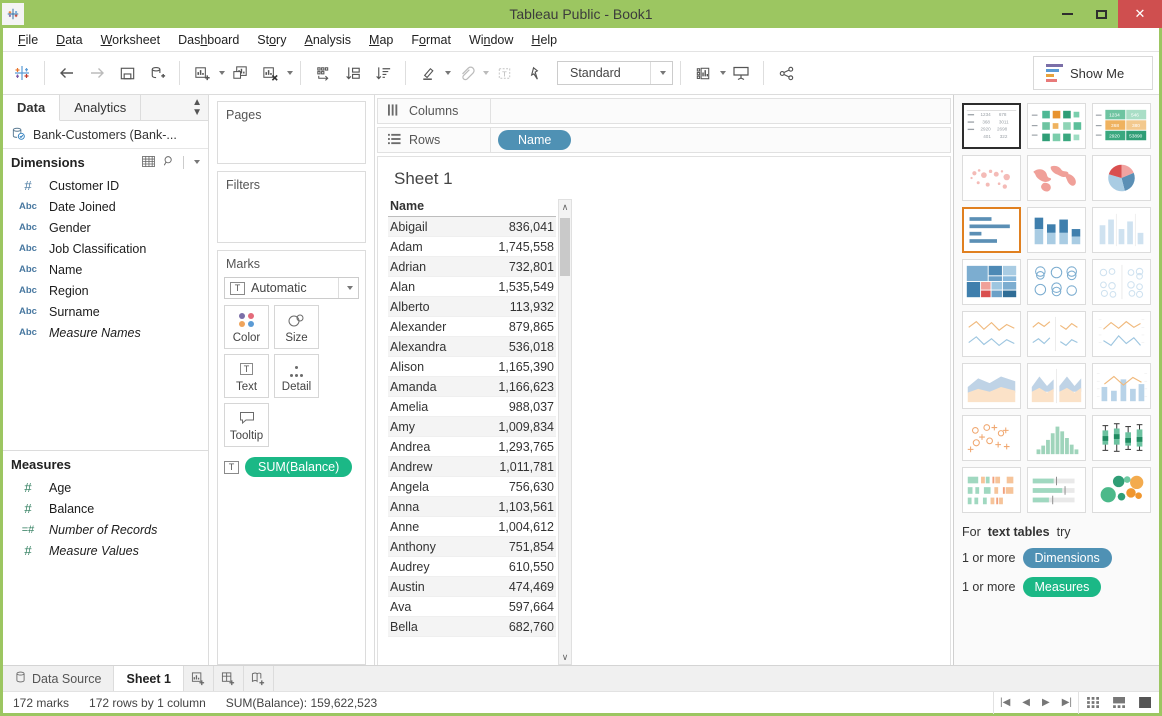 This screenshot has width=1162, height=716. What do you see at coordinates (246, 327) in the screenshot?
I see `marks-color-button: Color` at bounding box center [246, 327].